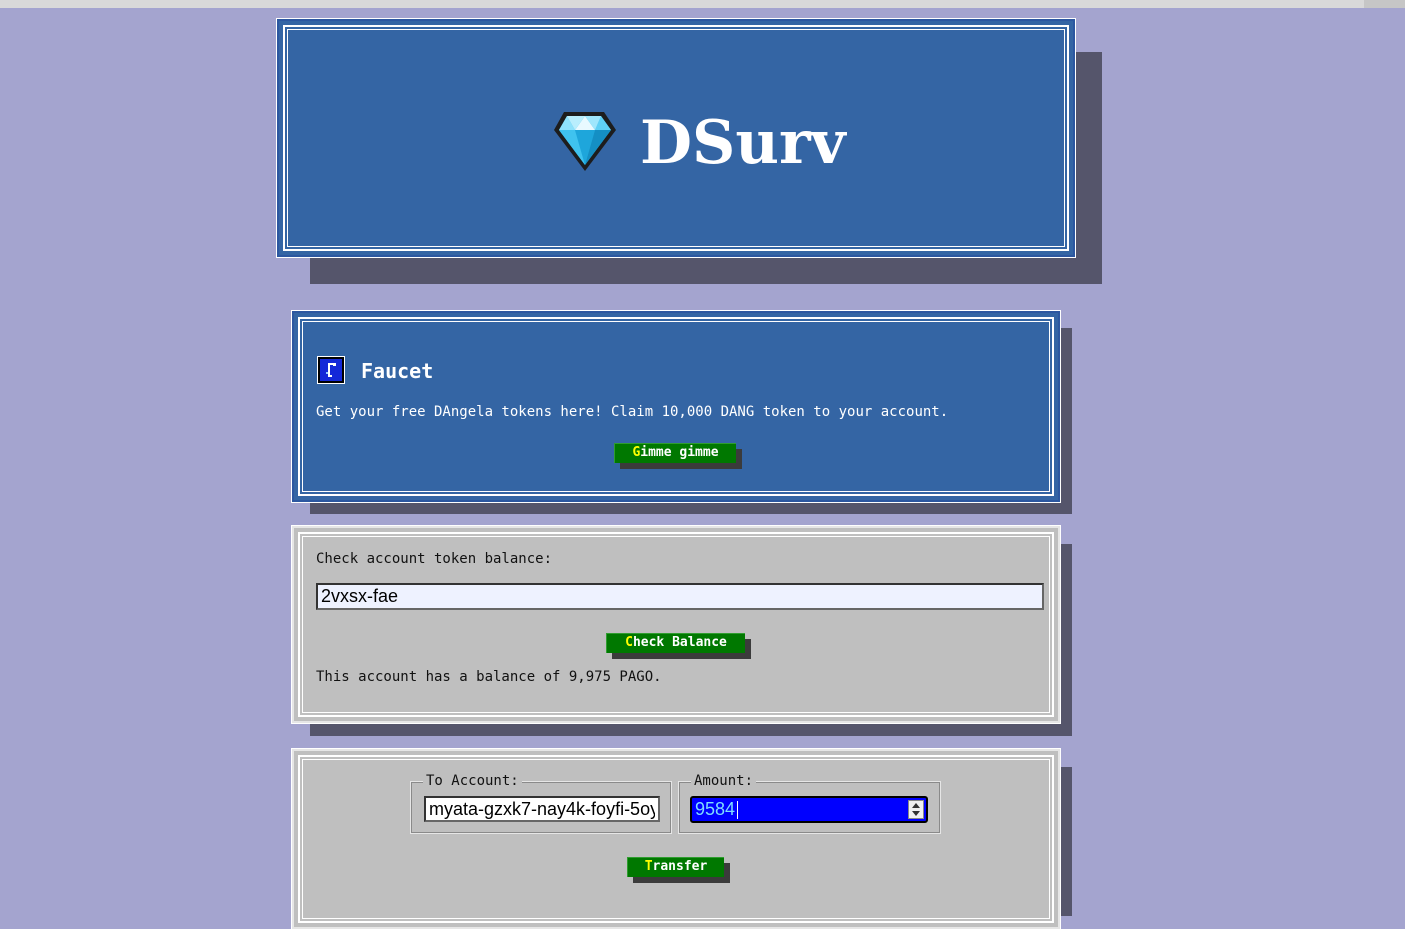 Image resolution: width=1405 pixels, height=929 pixels. What do you see at coordinates (542, 809) in the screenshot?
I see `to-account-input` at bounding box center [542, 809].